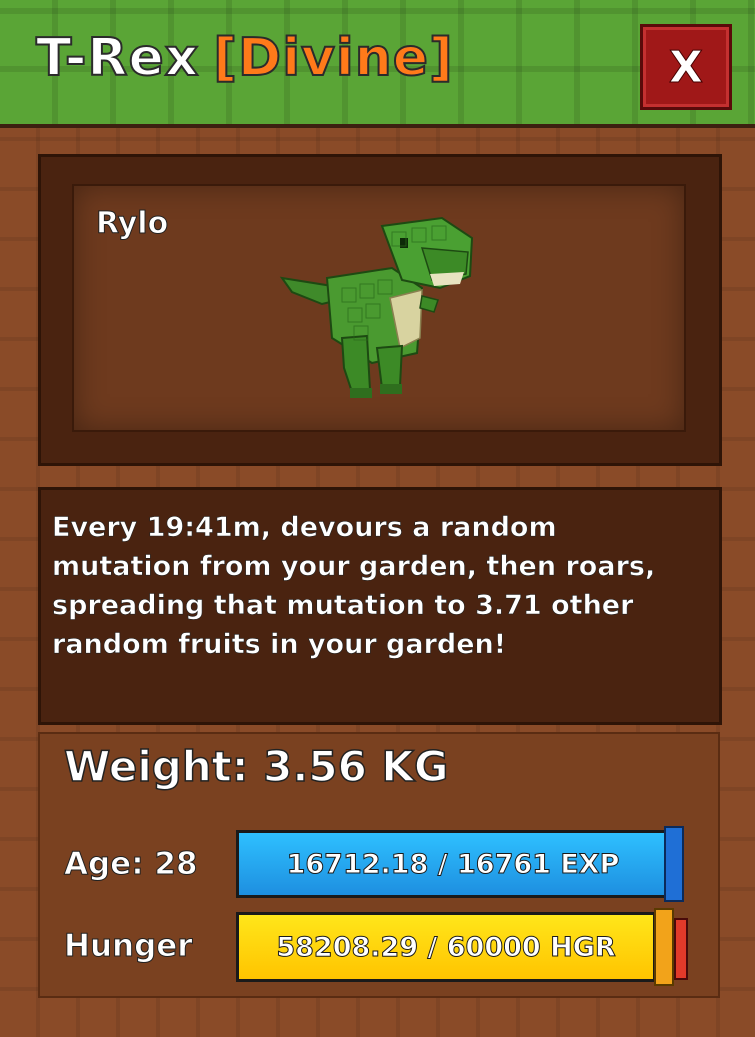  What do you see at coordinates (256, 766) in the screenshot?
I see `weight-label: Weight: 3.56 KG` at bounding box center [256, 766].